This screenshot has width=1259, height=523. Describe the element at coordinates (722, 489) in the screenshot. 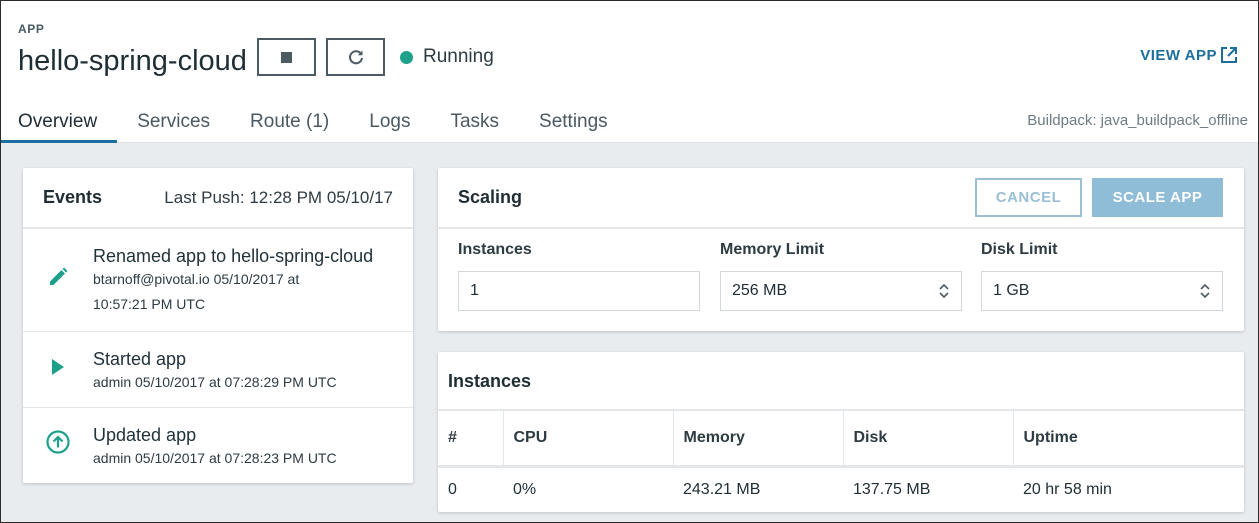

I see `cell-memory: 243.21 MB` at that location.